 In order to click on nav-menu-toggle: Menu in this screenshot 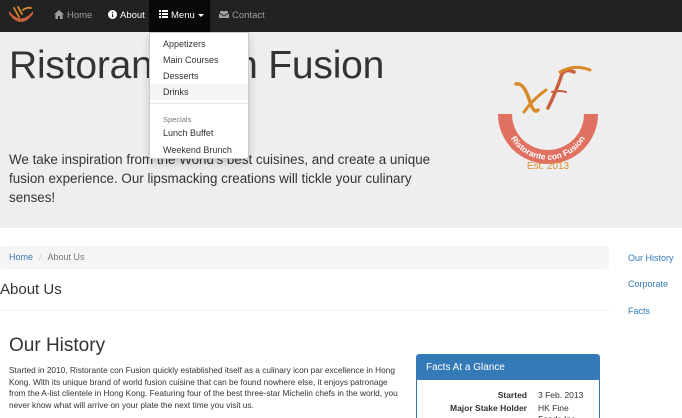, I will do `click(179, 16)`.